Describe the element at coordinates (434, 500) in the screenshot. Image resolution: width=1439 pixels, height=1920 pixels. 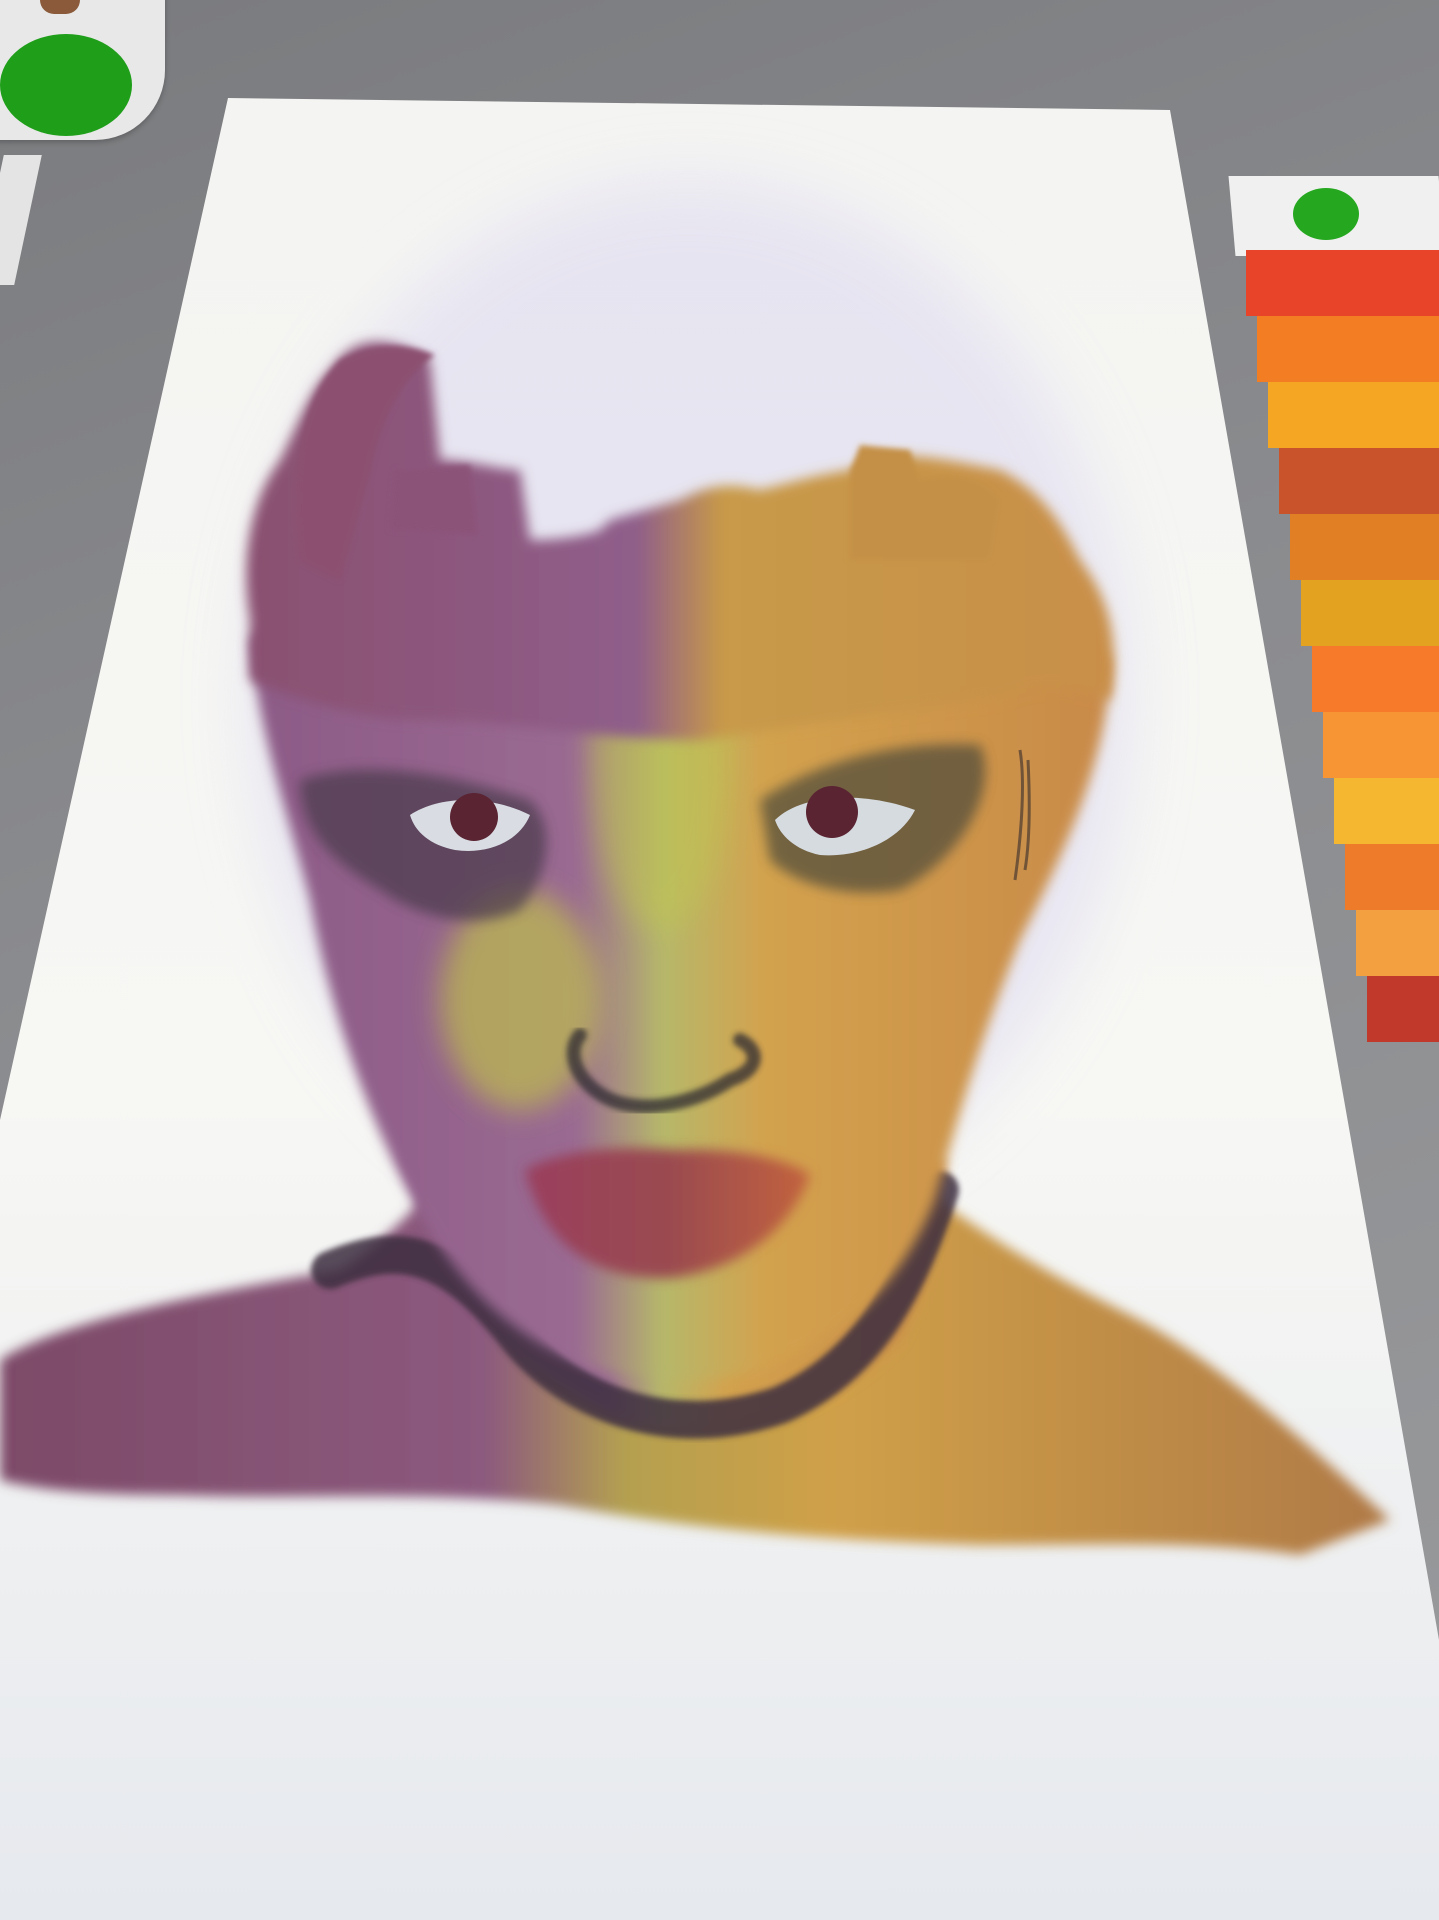
I see `hair-spike-mid` at that location.